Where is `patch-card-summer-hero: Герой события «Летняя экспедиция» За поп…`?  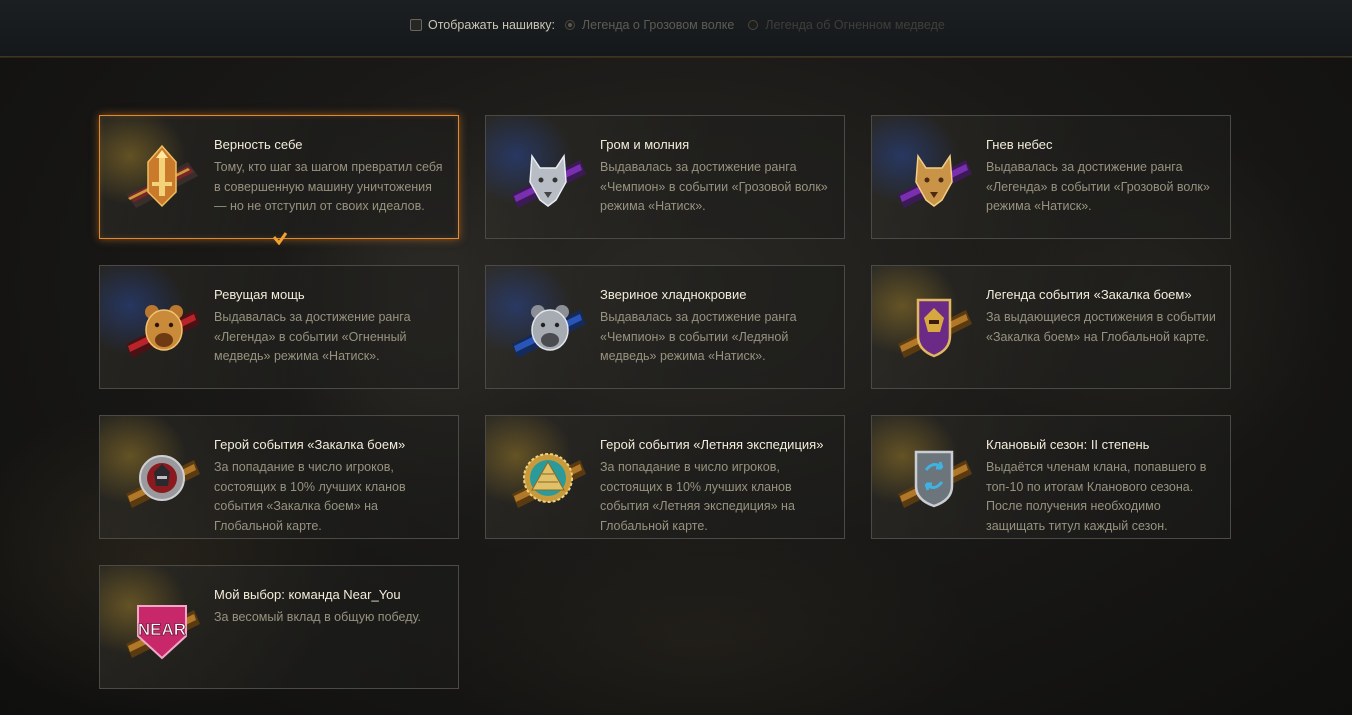
patch-card-summer-hero: Герой события «Летняя экспедиция» За поп… is located at coordinates (665, 477).